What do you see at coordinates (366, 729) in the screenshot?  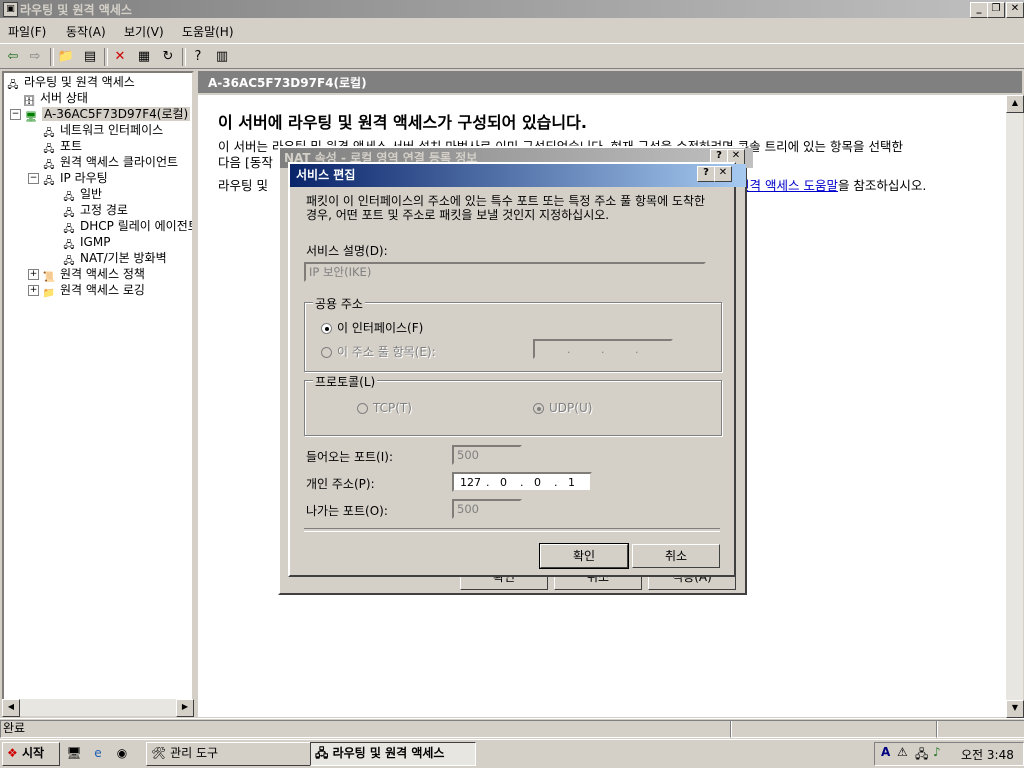 I see `status-text: 완료` at bounding box center [366, 729].